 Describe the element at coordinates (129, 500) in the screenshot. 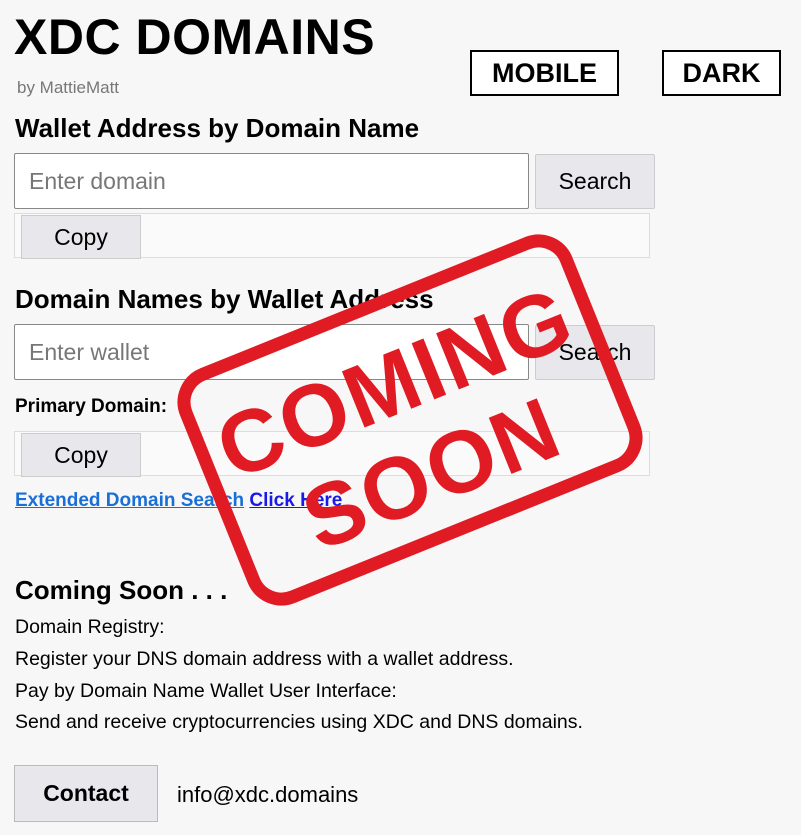

I see `extended-search-link: Extended Domain Search` at that location.